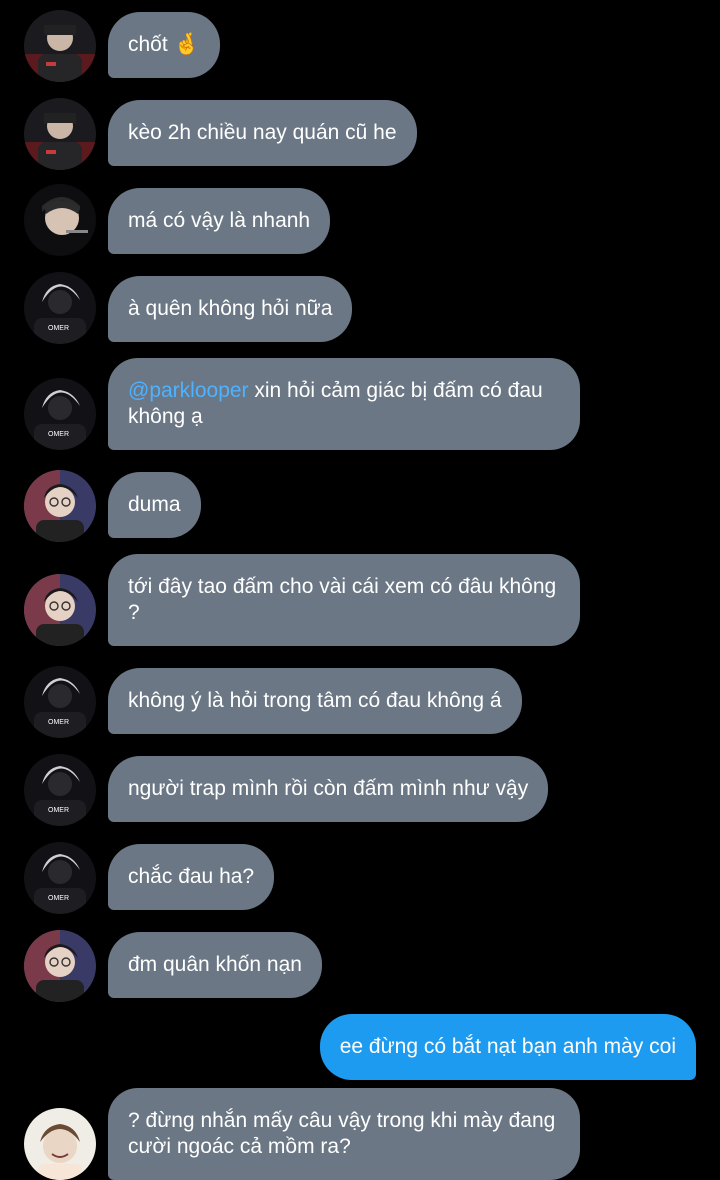  I want to click on player-smiling-avatar, so click(60, 1144).